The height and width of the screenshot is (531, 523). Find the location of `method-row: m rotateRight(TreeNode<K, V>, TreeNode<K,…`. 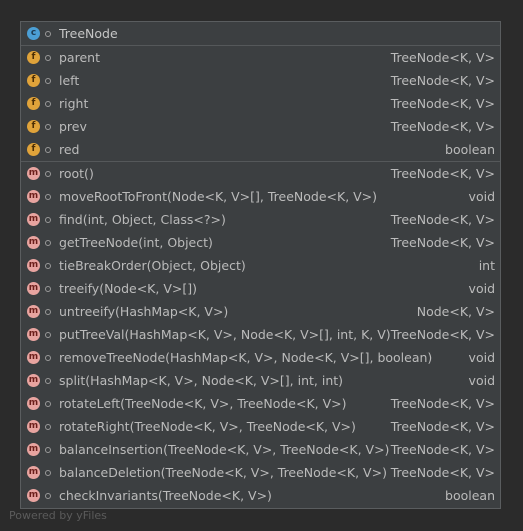

method-row: m rotateRight(TreeNode<K, V>, TreeNode<K,… is located at coordinates (260, 426).